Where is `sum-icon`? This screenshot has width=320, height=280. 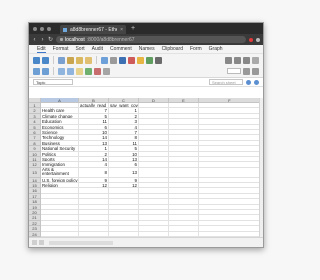 sum-icon is located at coordinates (79, 71).